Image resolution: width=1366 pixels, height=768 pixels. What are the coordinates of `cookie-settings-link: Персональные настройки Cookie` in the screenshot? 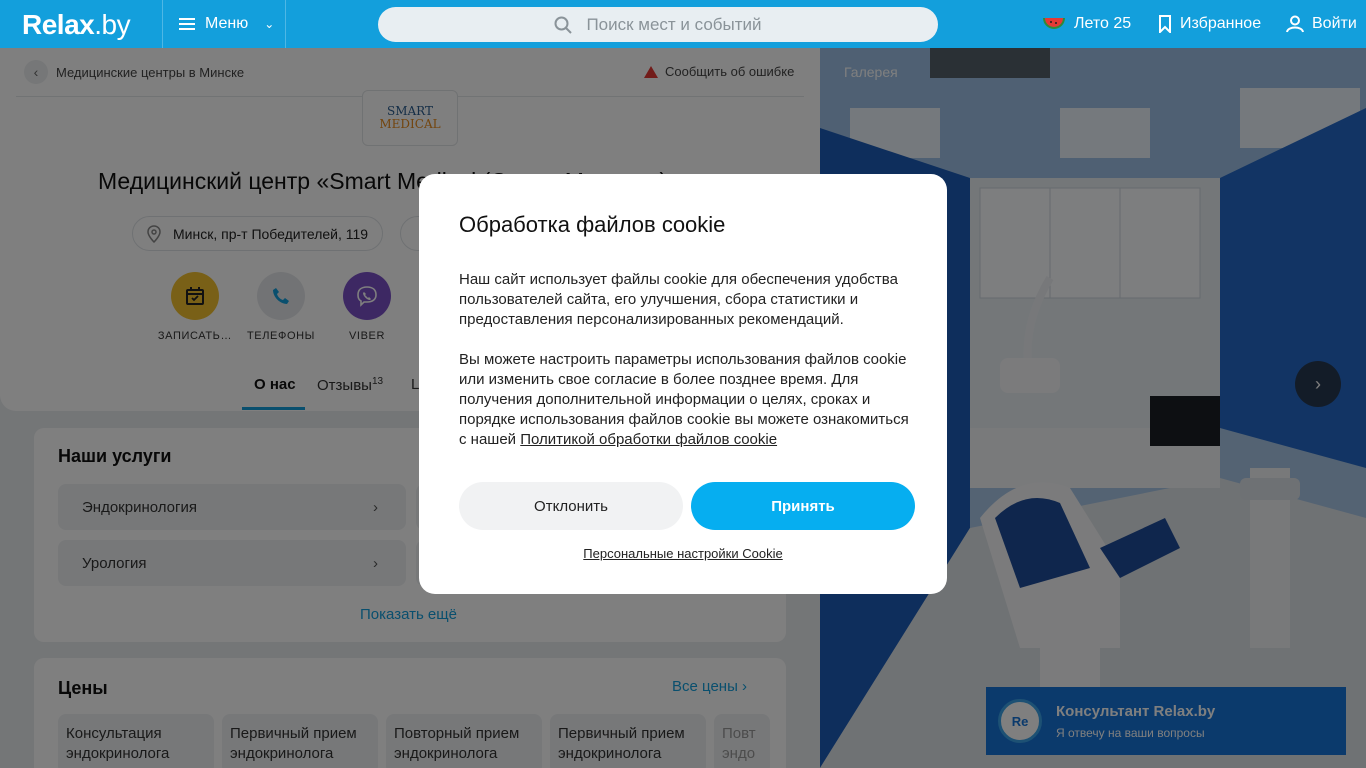 It's located at (683, 553).